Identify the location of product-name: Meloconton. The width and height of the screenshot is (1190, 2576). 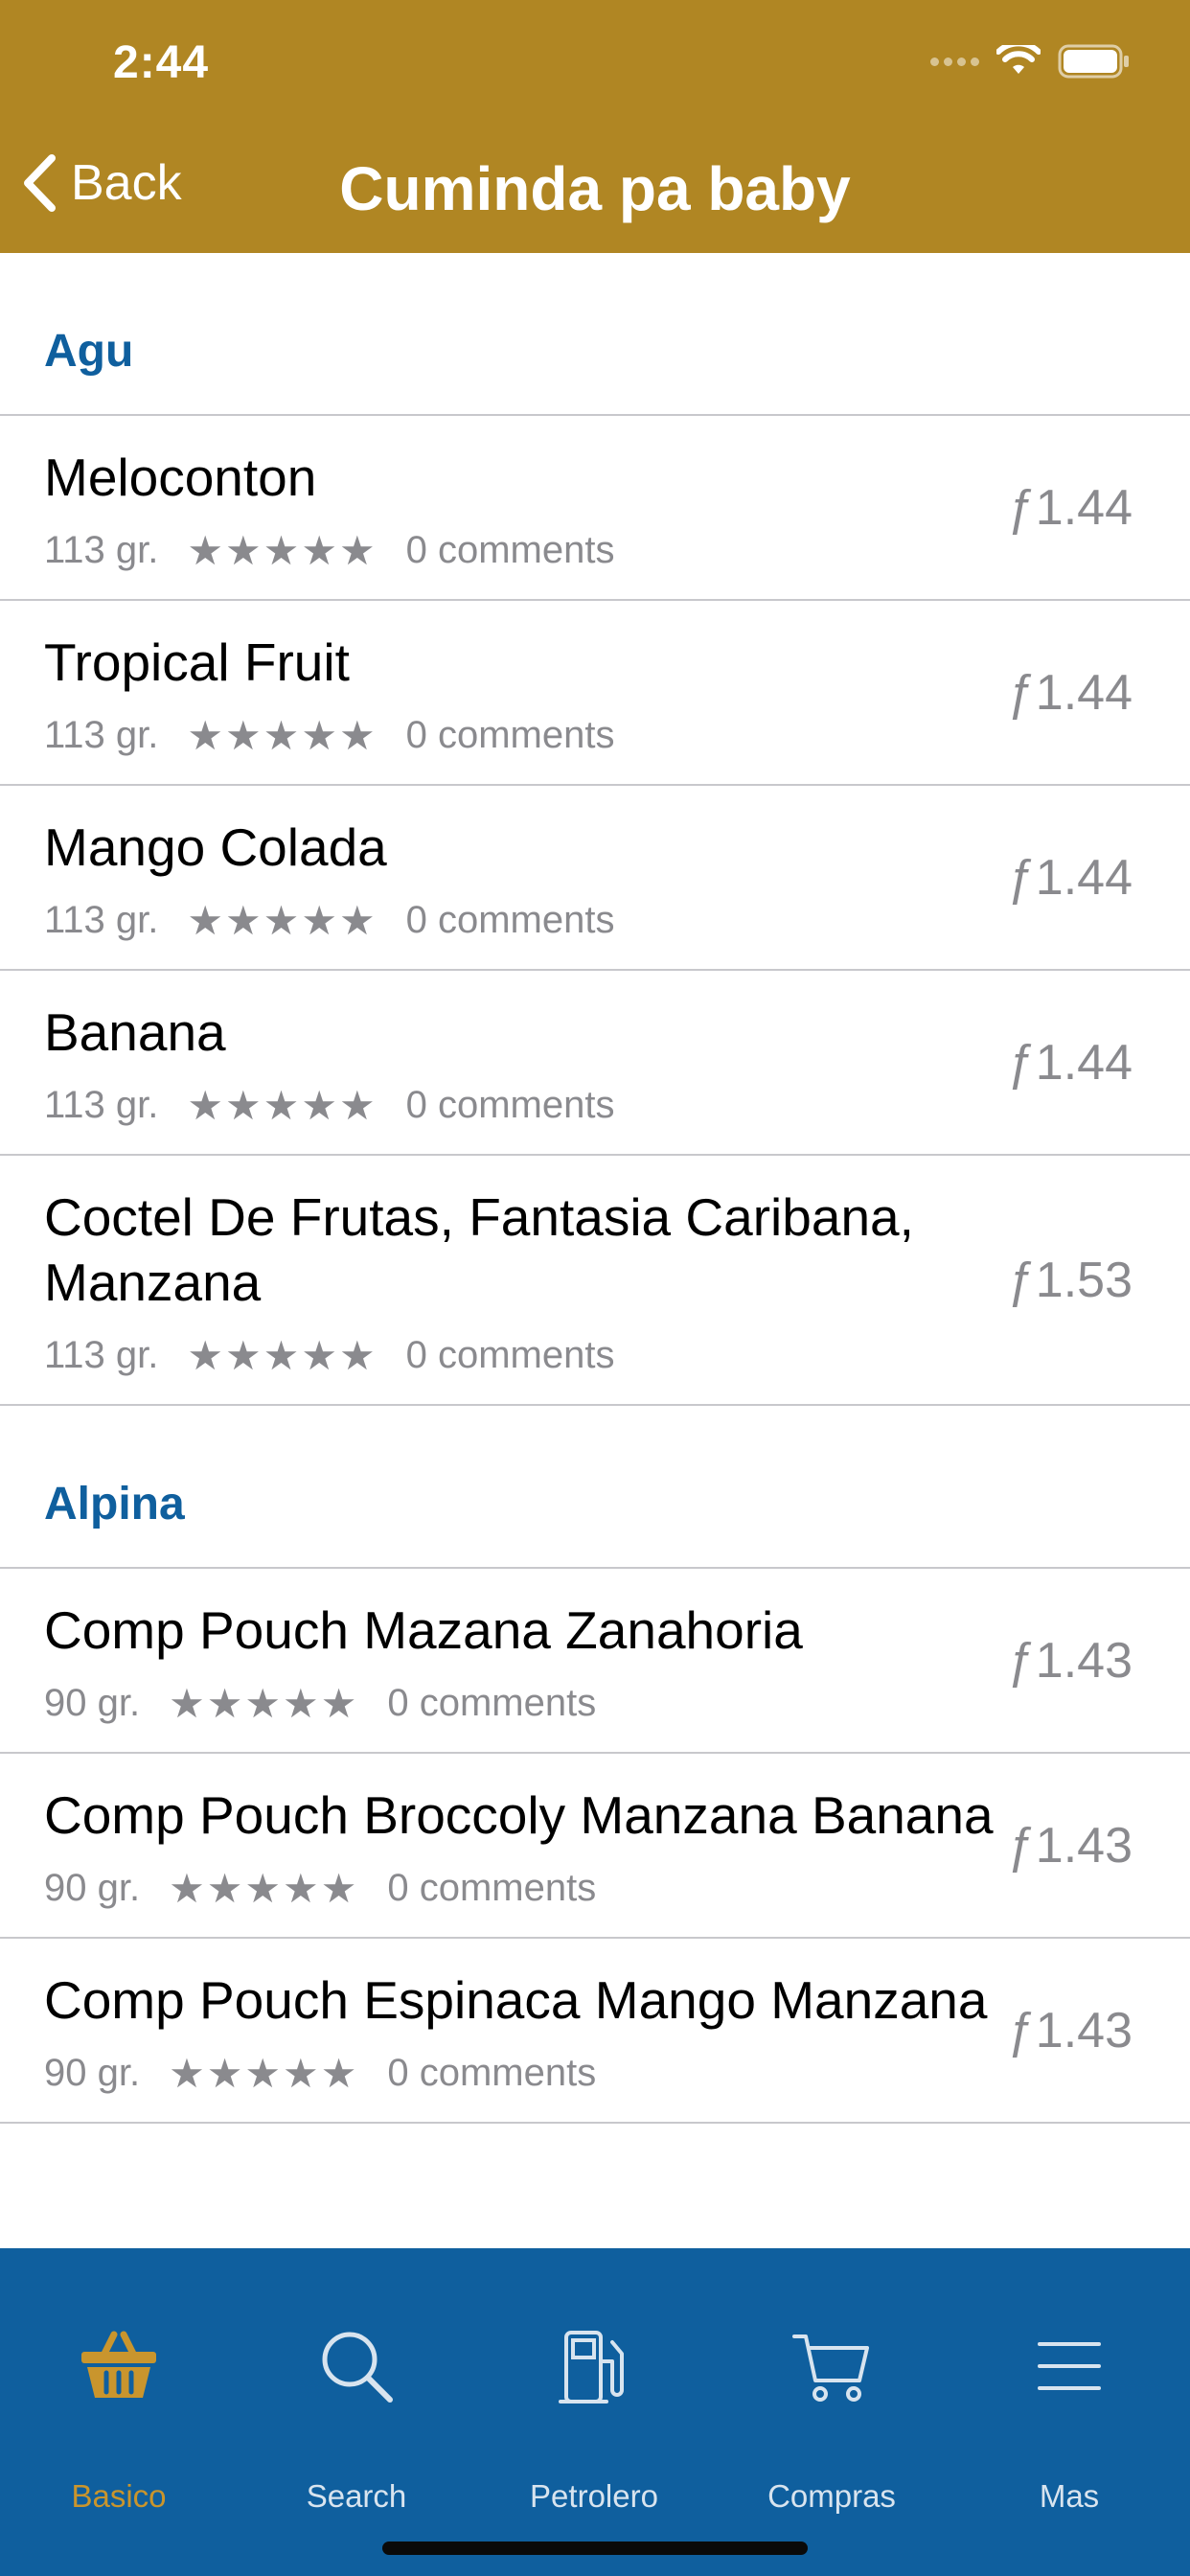
(181, 477).